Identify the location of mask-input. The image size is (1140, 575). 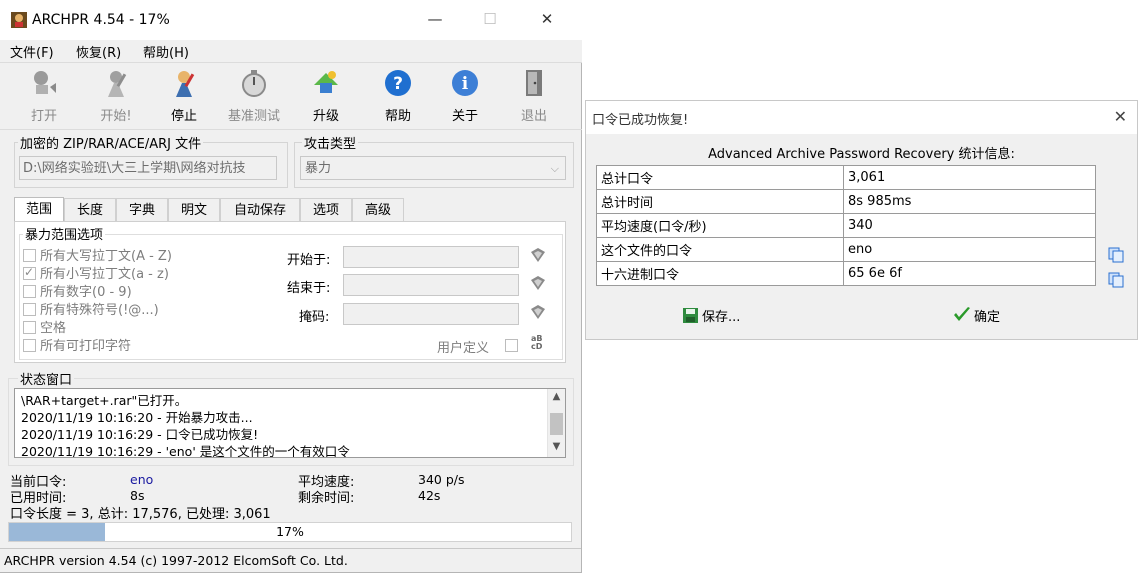
(431, 314).